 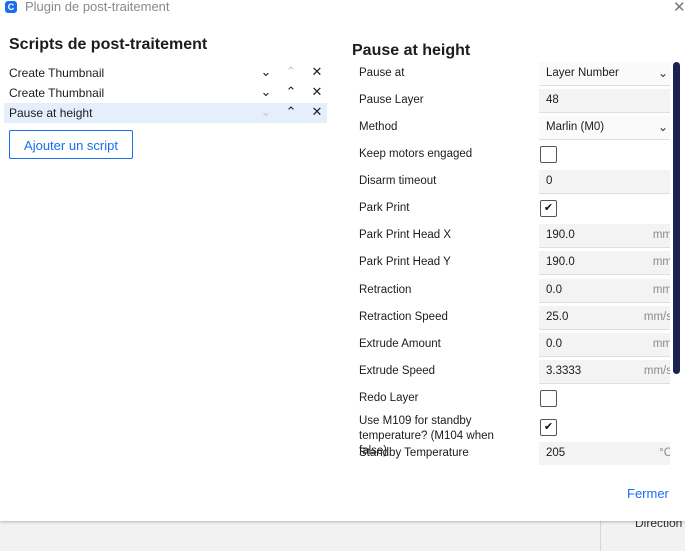 I want to click on setting-row: Retraction 0.0 mm, so click(x=511, y=291).